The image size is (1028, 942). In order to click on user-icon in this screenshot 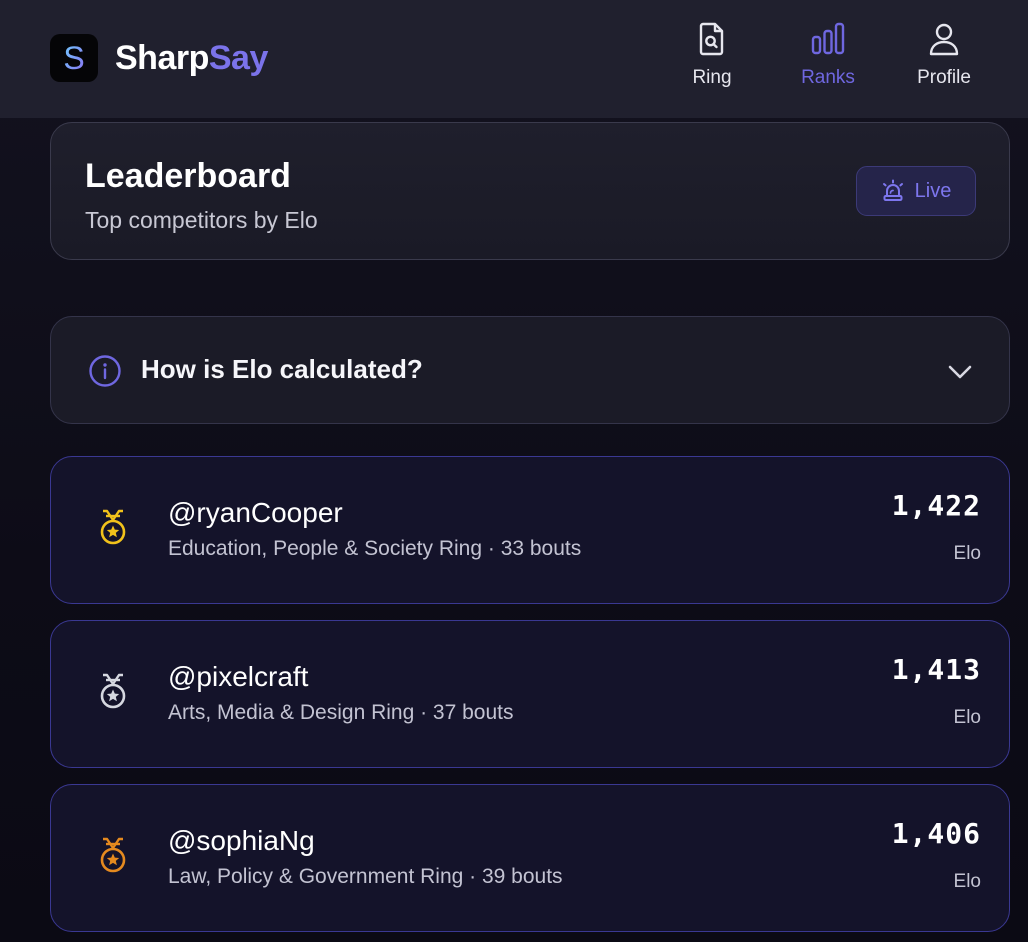, I will do `click(944, 39)`.